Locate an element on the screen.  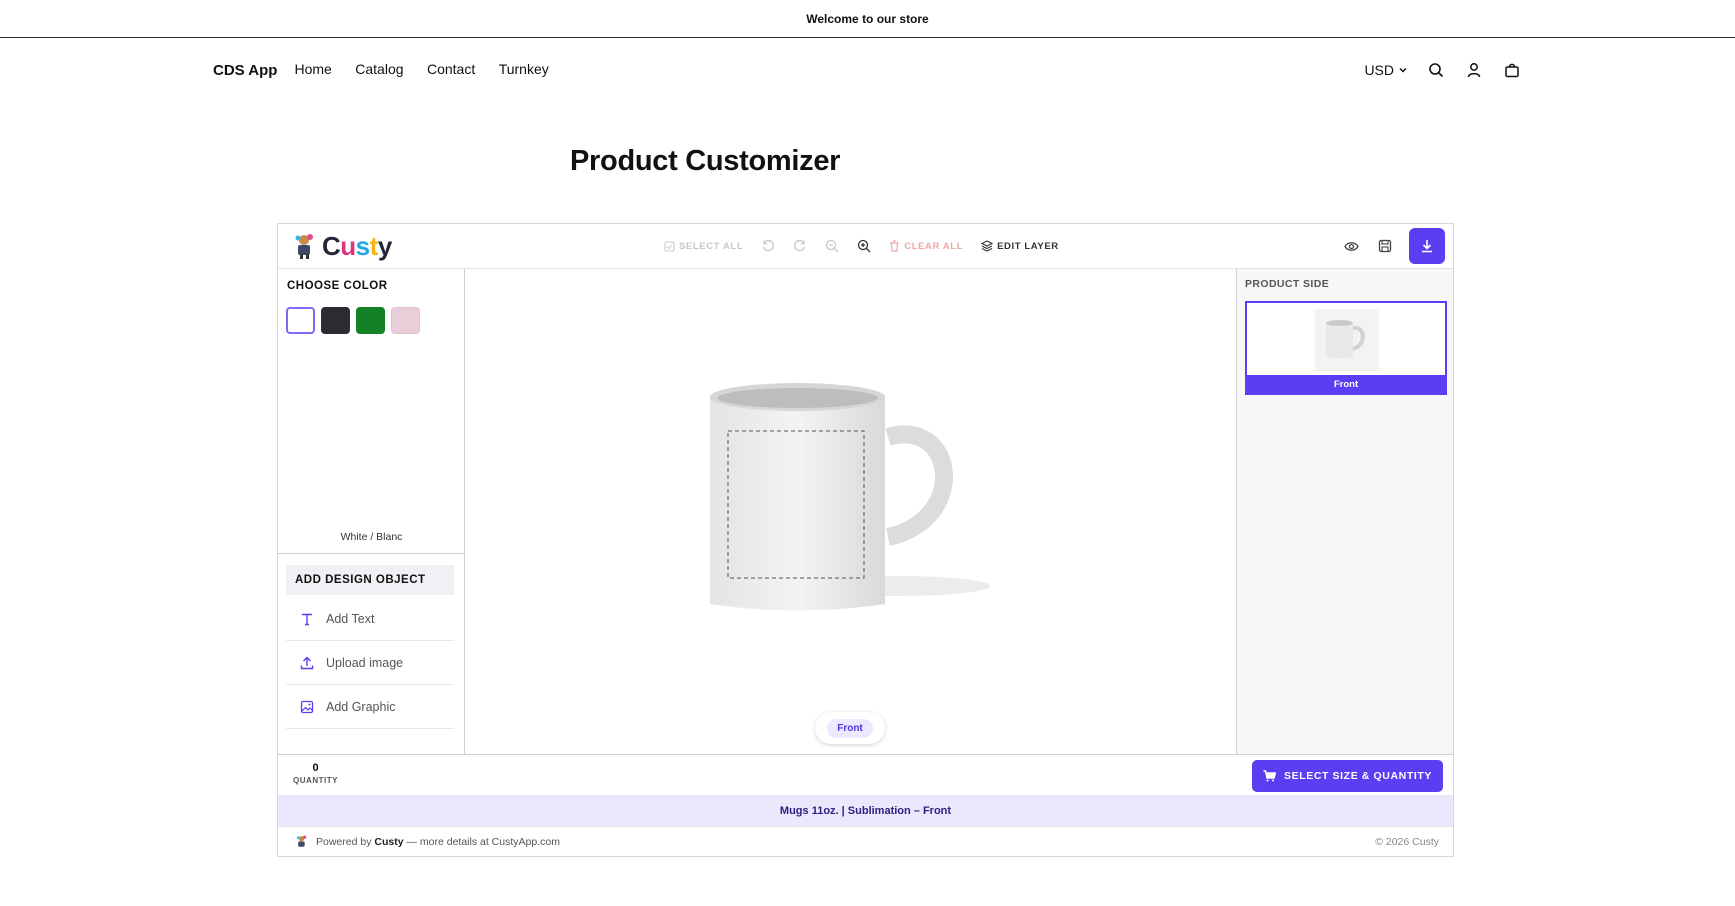
save-icon is located at coordinates (1385, 246).